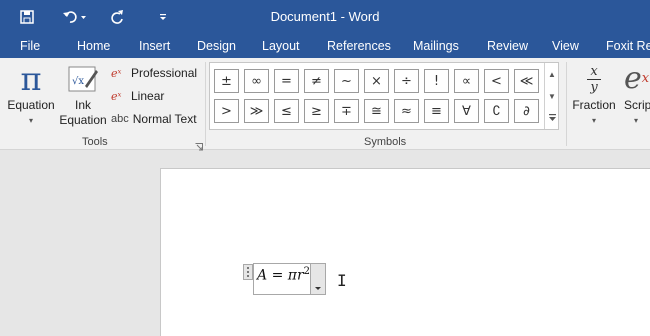 This screenshot has height=336, width=650. Describe the element at coordinates (95, 142) in the screenshot. I see `tools-group-label: Tools` at that location.